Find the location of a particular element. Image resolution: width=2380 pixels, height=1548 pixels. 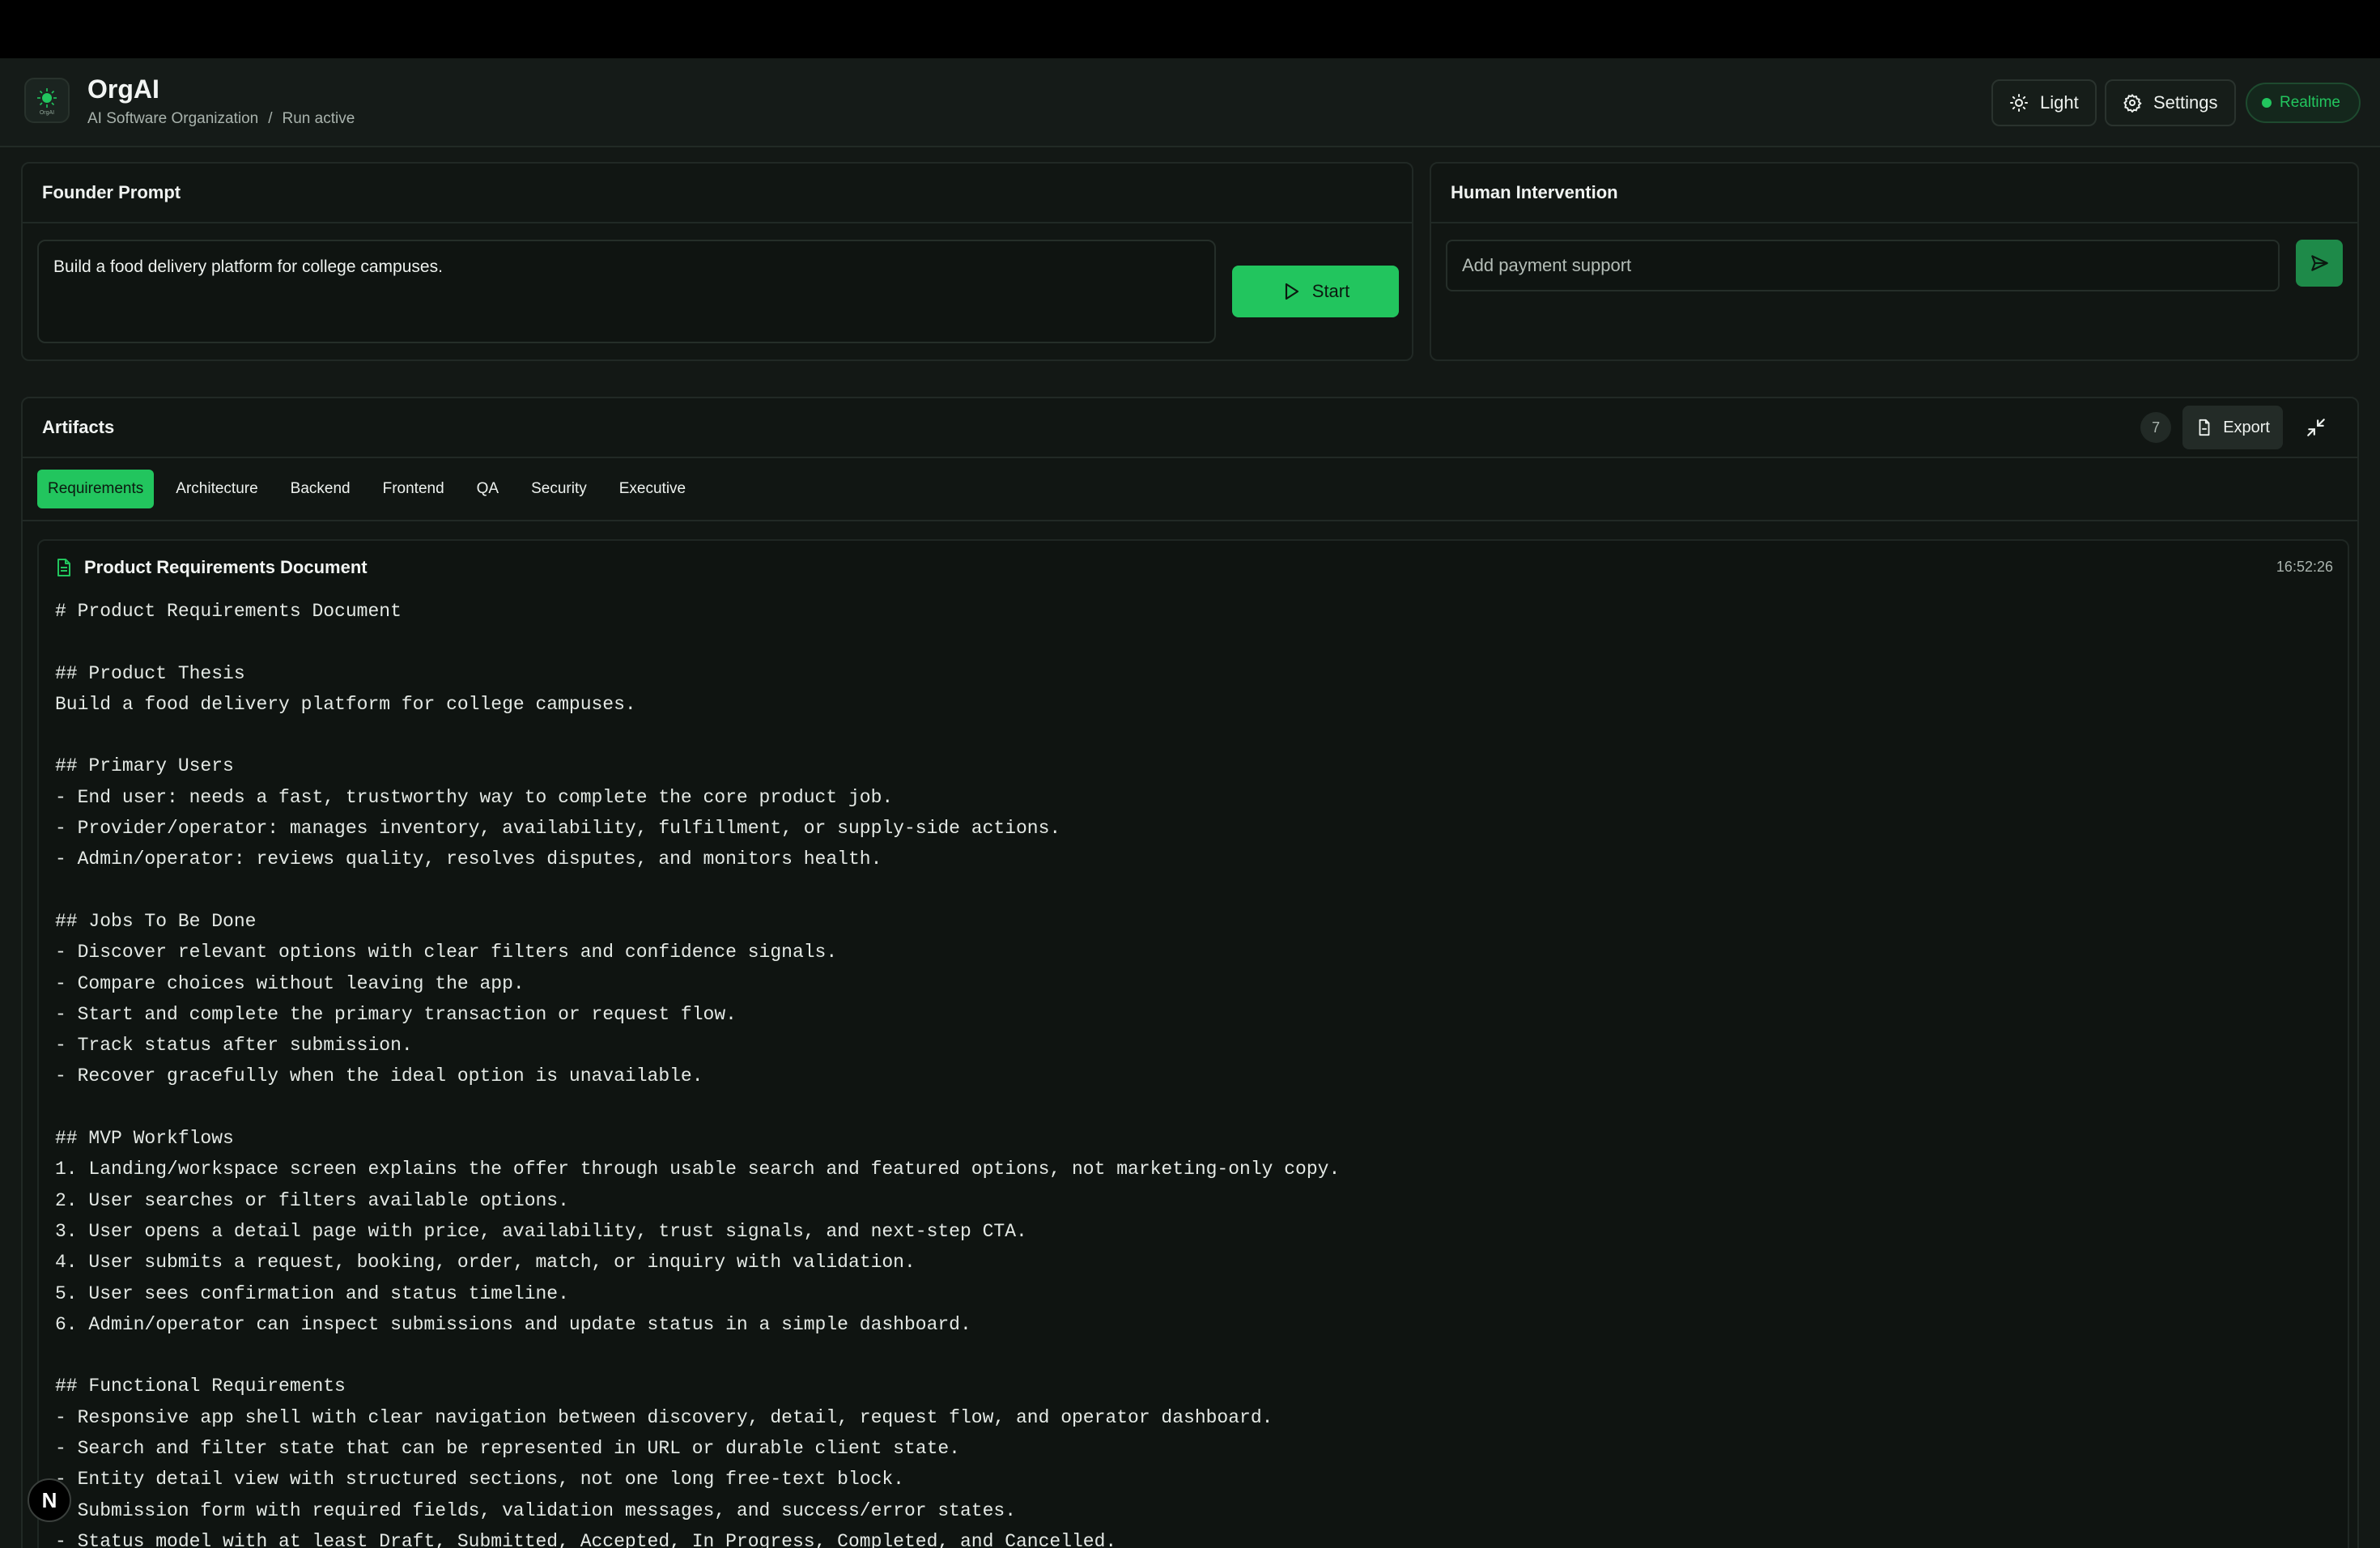

theme-toggle-button: Light is located at coordinates (2044, 103).